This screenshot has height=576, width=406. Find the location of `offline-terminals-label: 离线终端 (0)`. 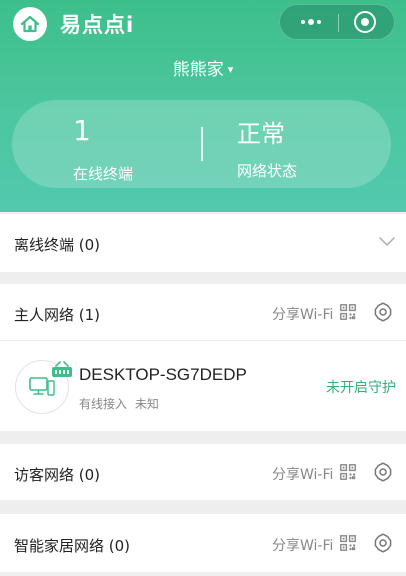

offline-terminals-label: 离线终端 (0) is located at coordinates (57, 245).